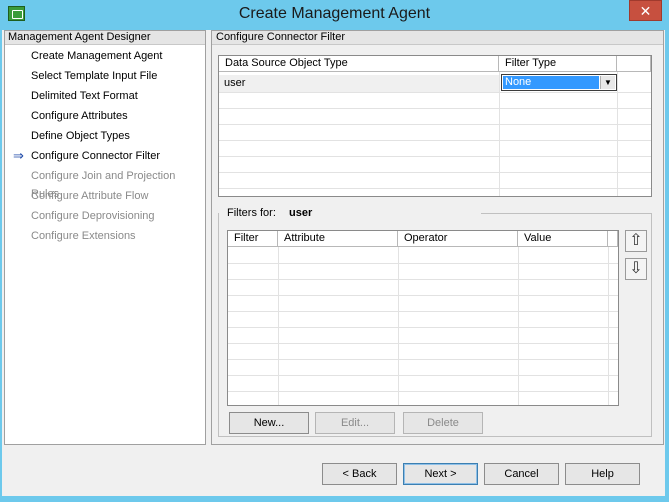 This screenshot has width=669, height=502. What do you see at coordinates (18, 155) in the screenshot?
I see `current-step-arrow-icon: ⇒` at bounding box center [18, 155].